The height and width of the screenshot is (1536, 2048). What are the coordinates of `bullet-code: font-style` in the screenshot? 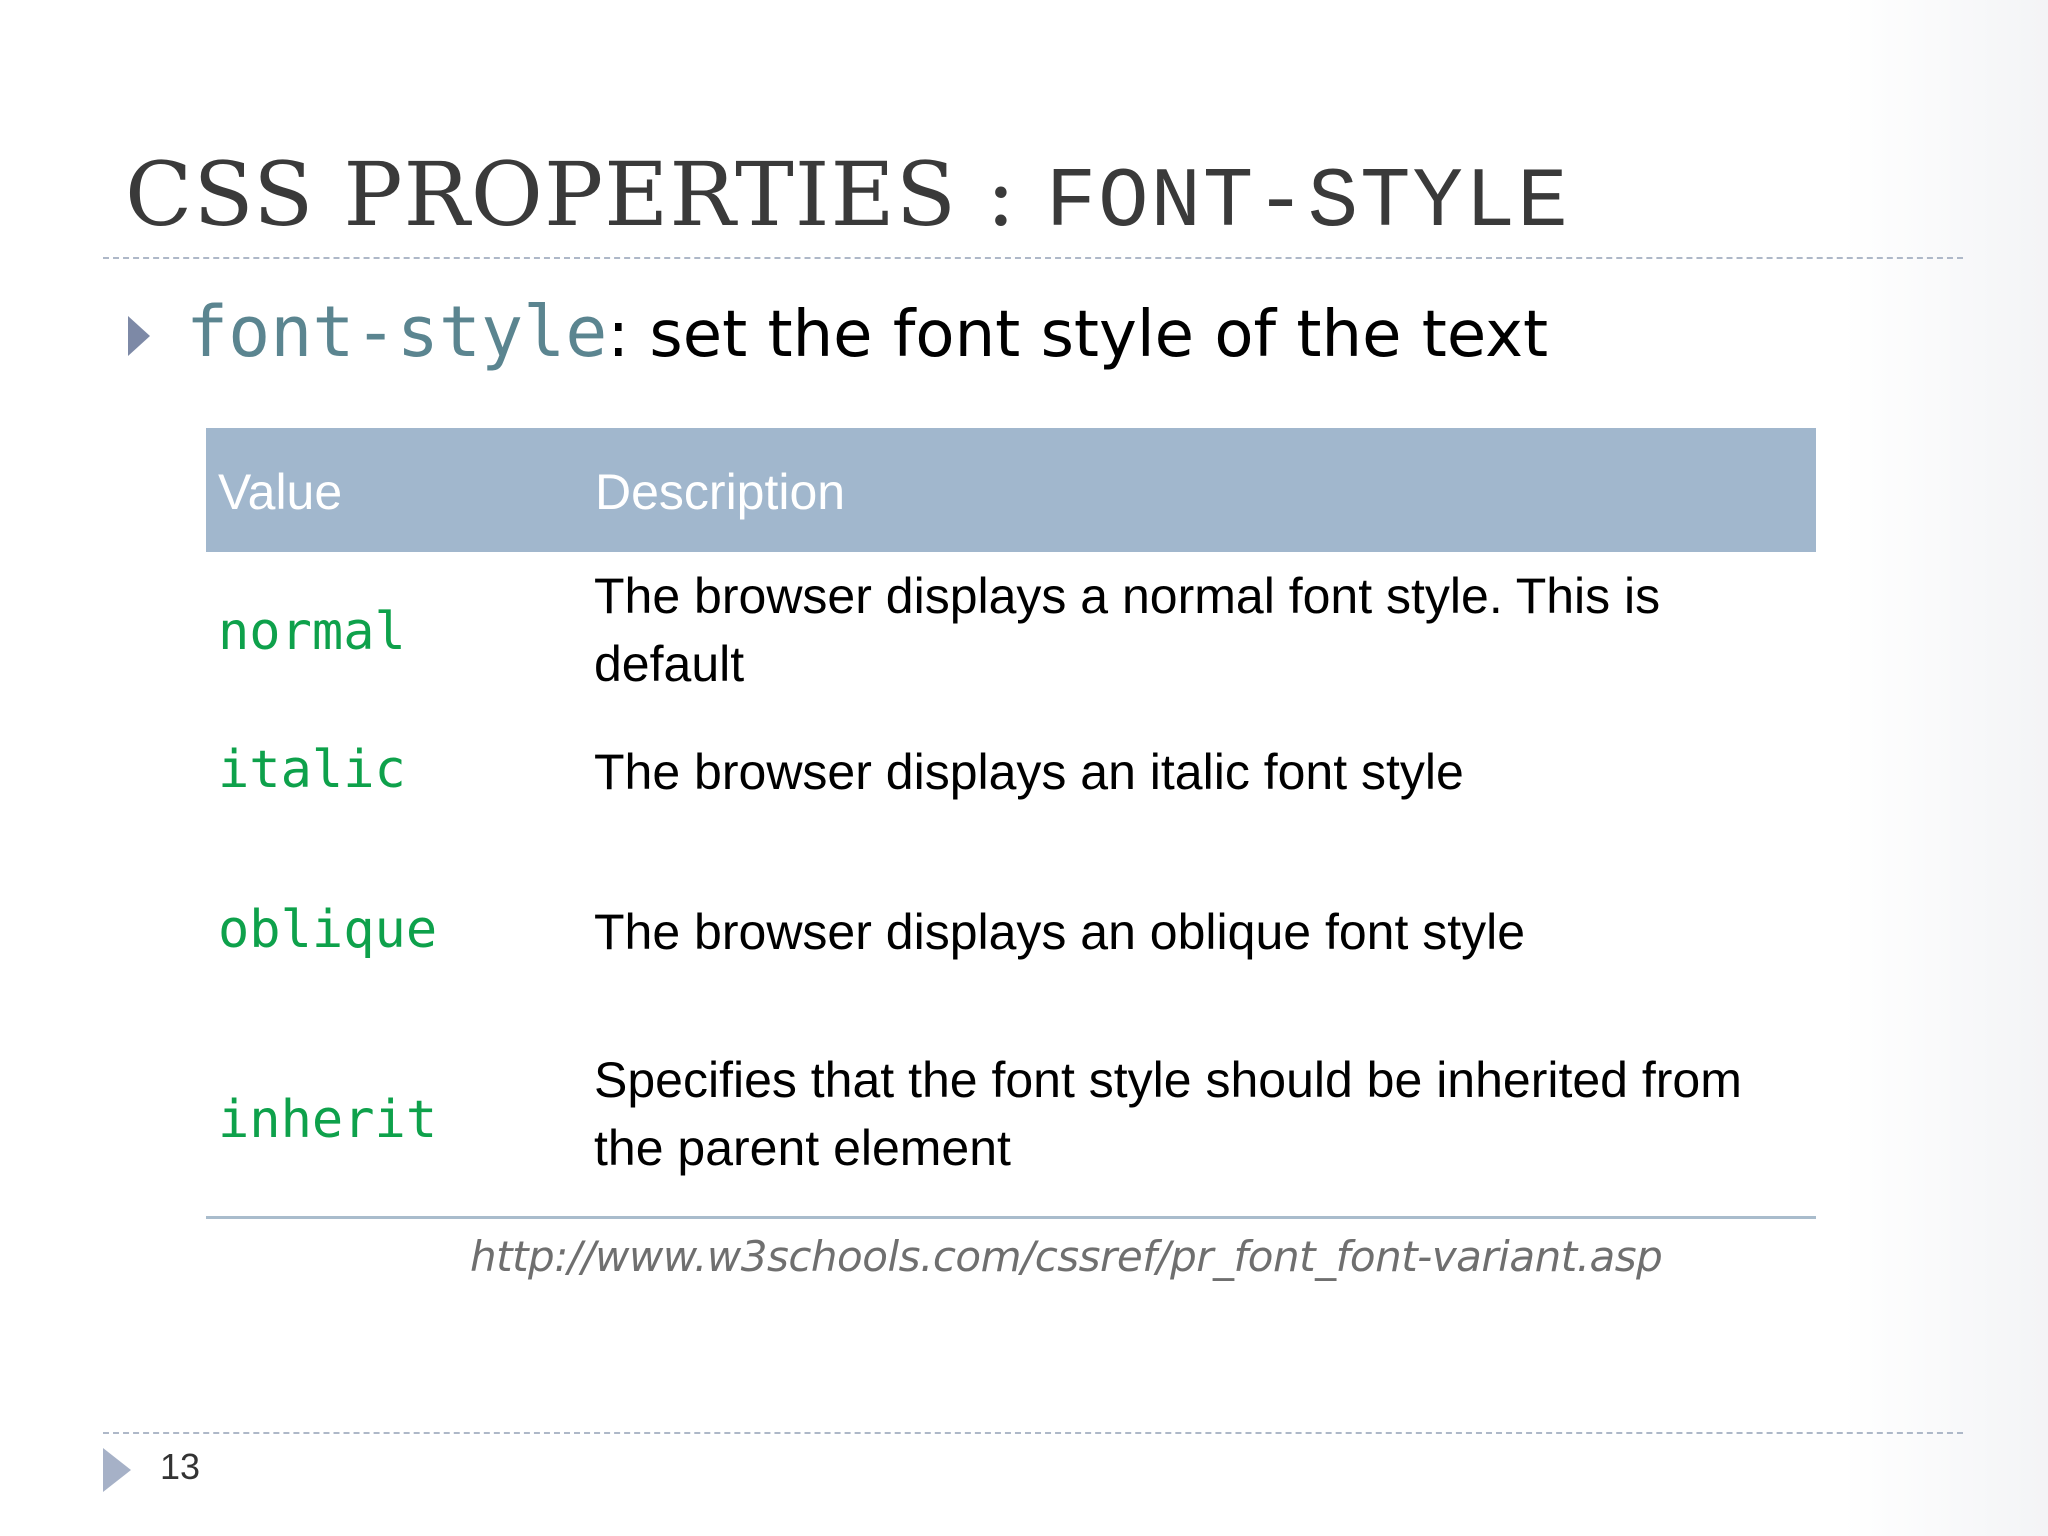 It's located at (397, 332).